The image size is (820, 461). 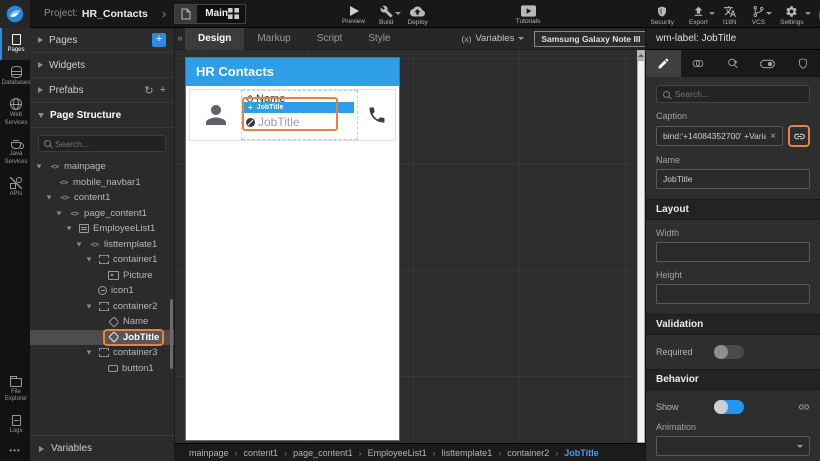 I want to click on call-button-cell, so click(x=376, y=115).